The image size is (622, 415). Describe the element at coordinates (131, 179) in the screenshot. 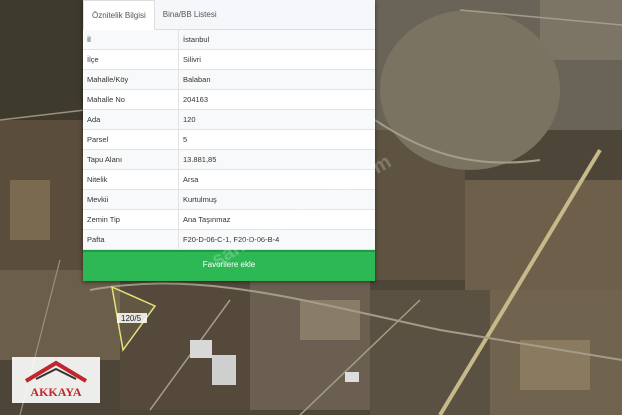

I see `attribute-key: Nitelik` at that location.